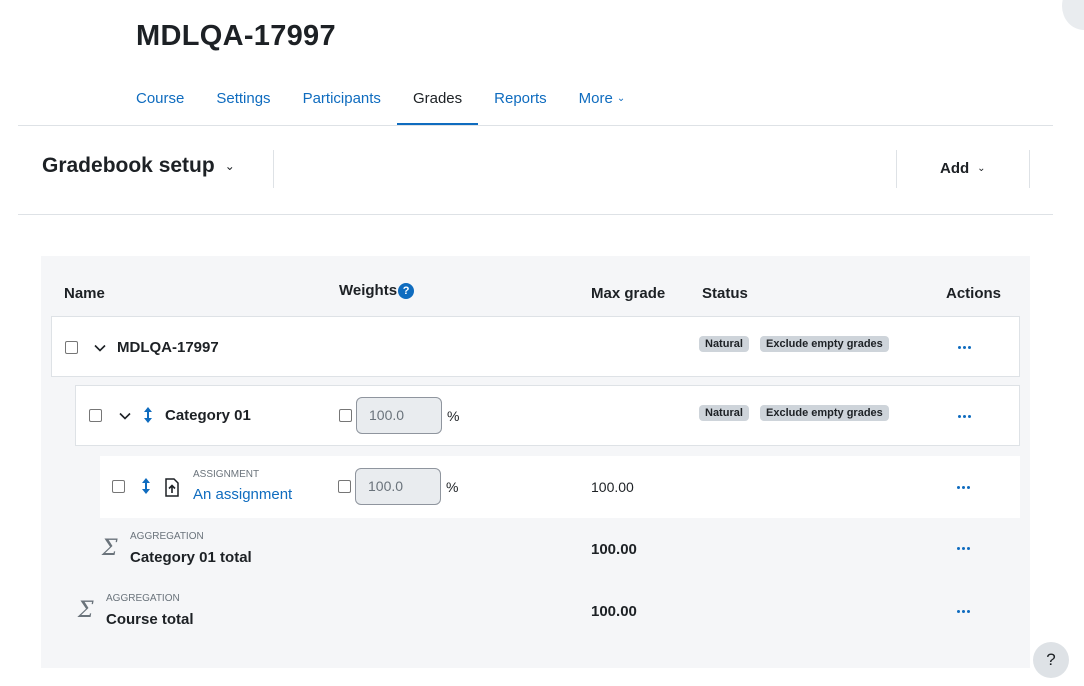  Describe the element at coordinates (191, 557) in the screenshot. I see `total-name: Category 01 total` at that location.